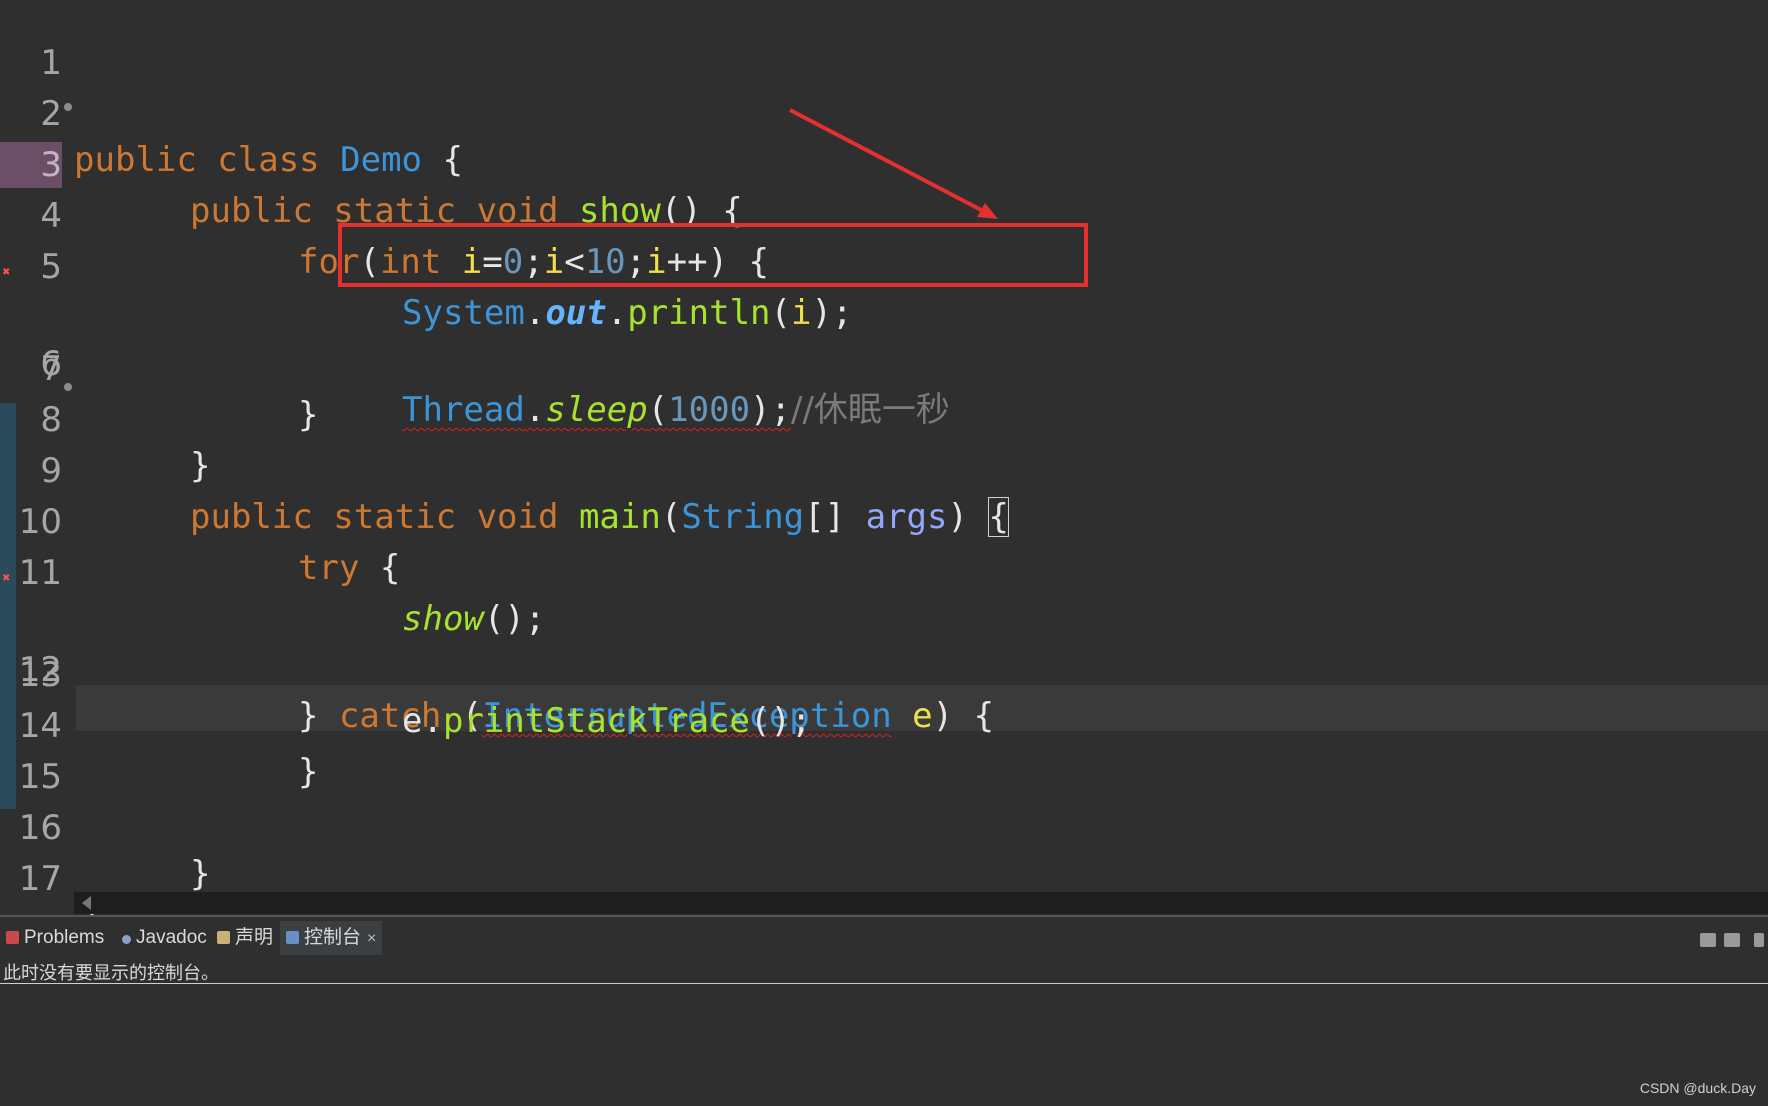 Image resolution: width=1768 pixels, height=1106 pixels. Describe the element at coordinates (223, 937) in the screenshot. I see `declaration-icon` at that location.